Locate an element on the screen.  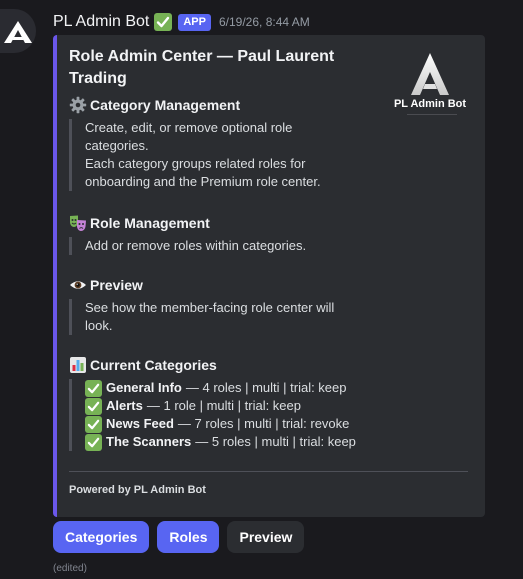
category-detail: — 5 roles | multi | trial: keep is located at coordinates (275, 441).